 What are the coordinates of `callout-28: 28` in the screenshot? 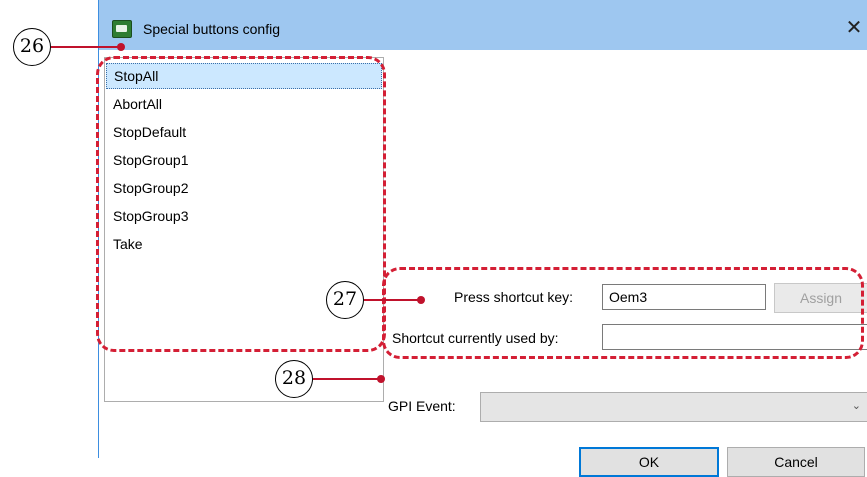 It's located at (294, 379).